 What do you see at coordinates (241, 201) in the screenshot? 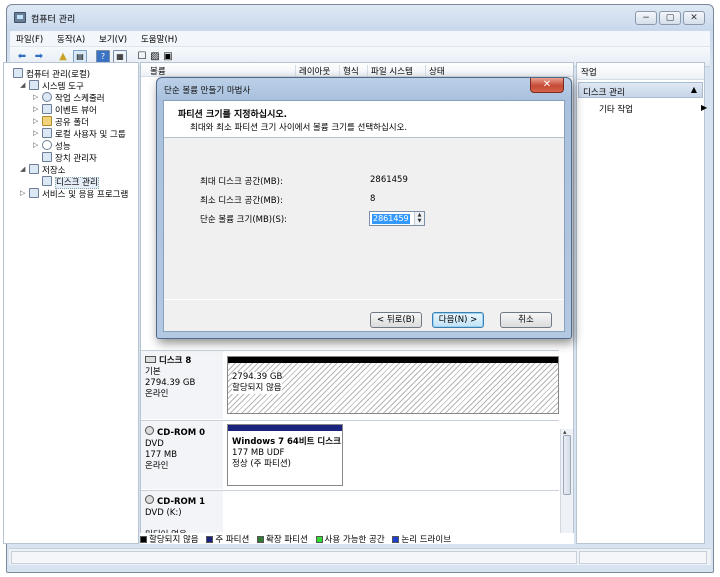
I see `min-space-label: 최소 디스크 공간(MB):` at bounding box center [241, 201].